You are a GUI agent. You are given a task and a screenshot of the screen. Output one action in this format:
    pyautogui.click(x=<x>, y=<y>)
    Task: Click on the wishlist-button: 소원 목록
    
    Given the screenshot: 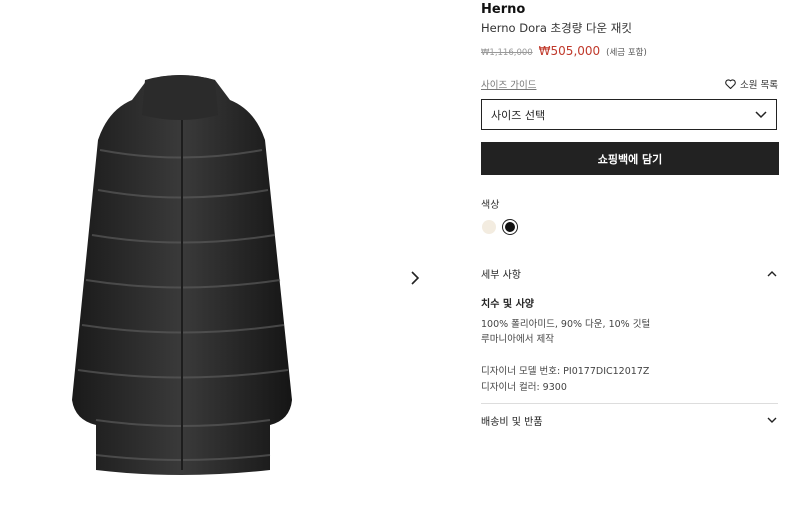 What is the action you would take?
    pyautogui.click(x=751, y=84)
    